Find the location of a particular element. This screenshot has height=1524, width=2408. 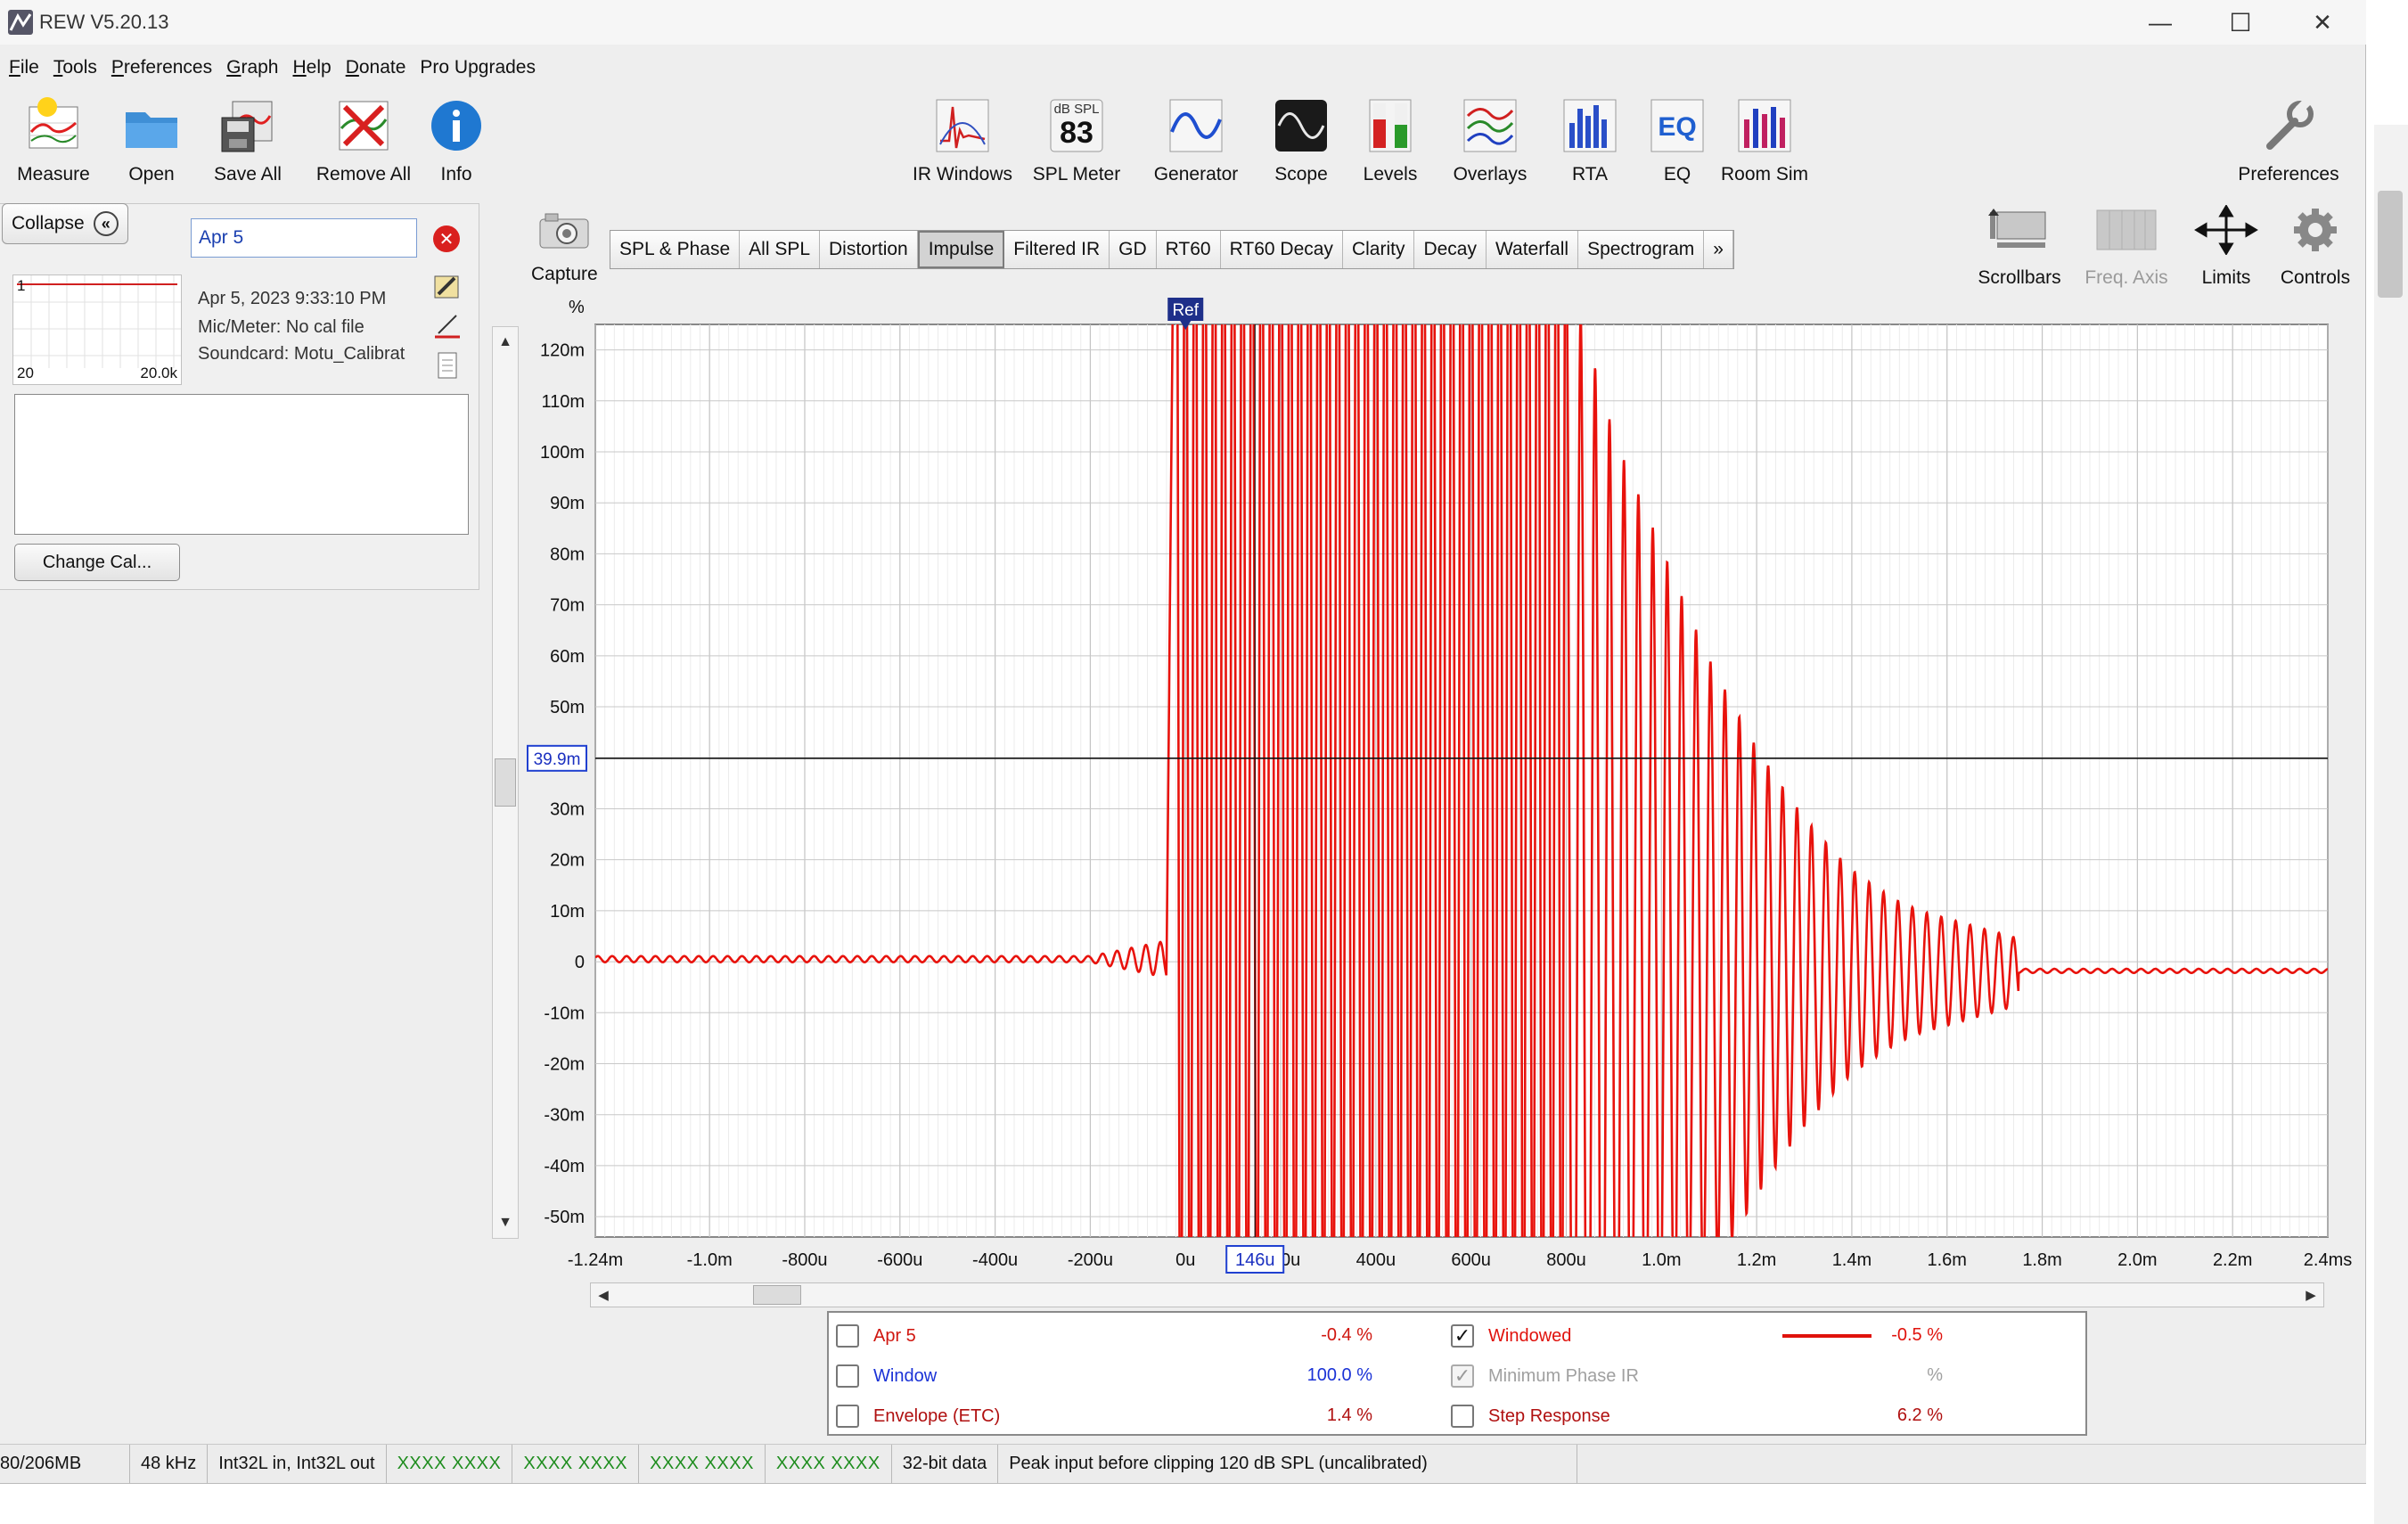

x-tick-label: -600u is located at coordinates (899, 1260).